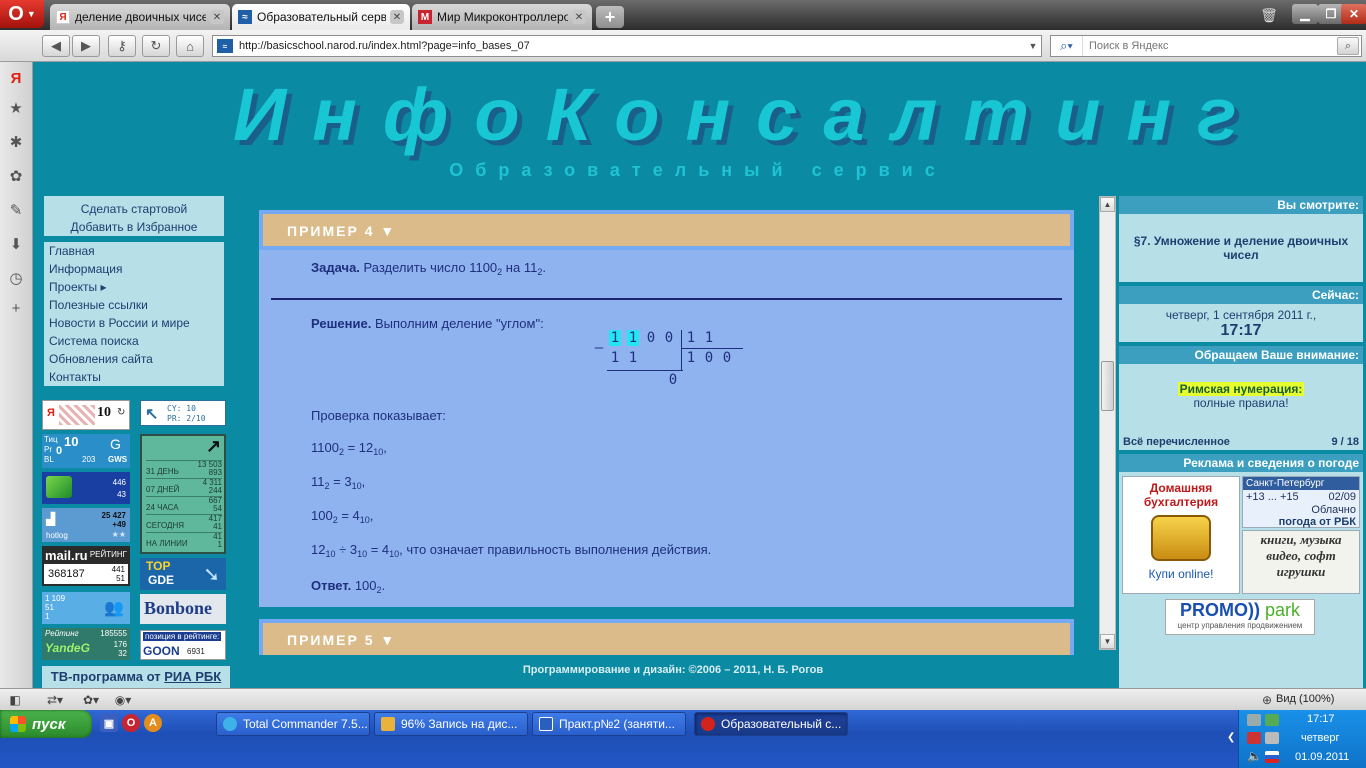 This screenshot has width=1366, height=768. I want to click on example-4-title: ПРИМЕР 4 ▼, so click(666, 230).